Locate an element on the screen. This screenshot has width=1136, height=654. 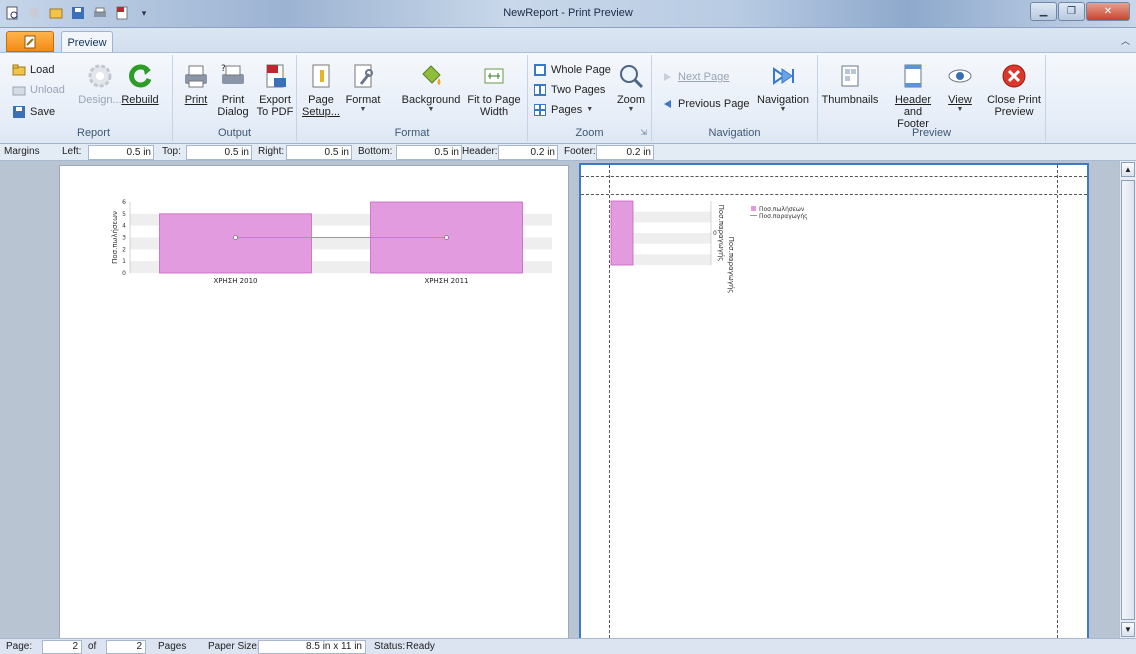
line-point is located at coordinates (446, 237).